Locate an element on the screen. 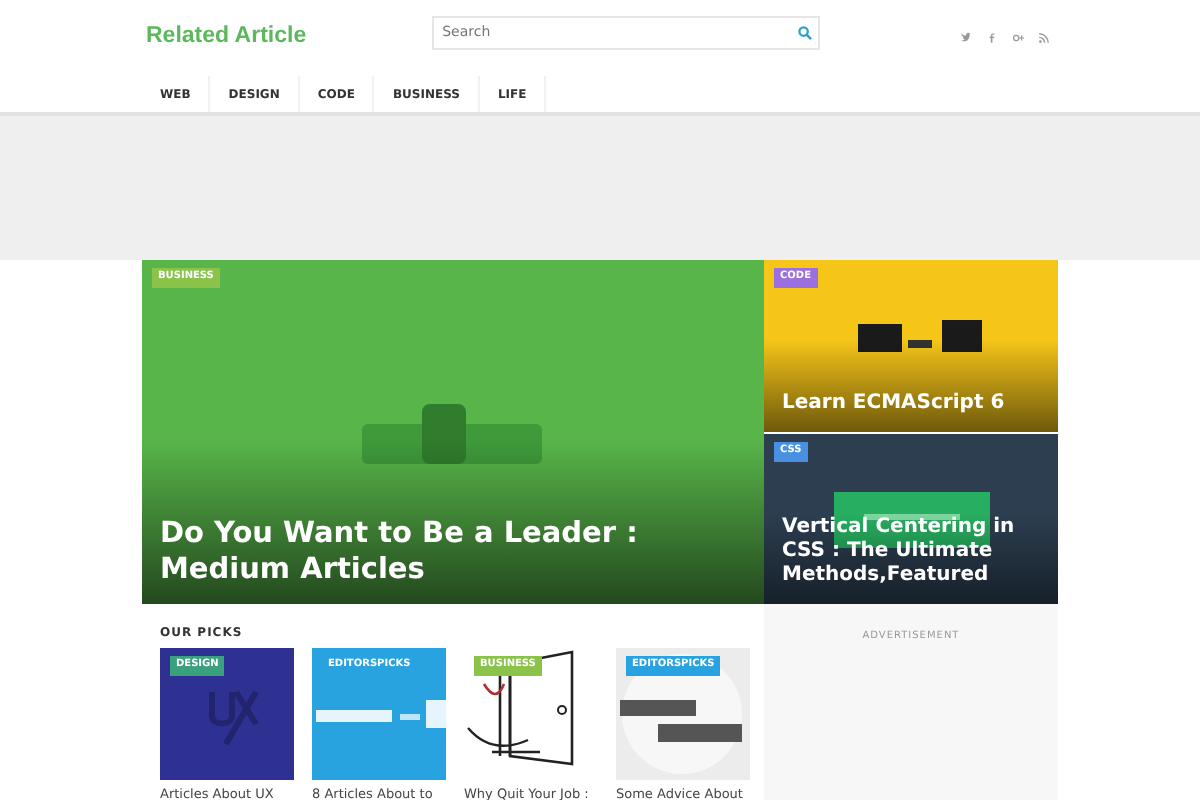 This screenshot has width=1200, height=800. search-icon is located at coordinates (805, 32).